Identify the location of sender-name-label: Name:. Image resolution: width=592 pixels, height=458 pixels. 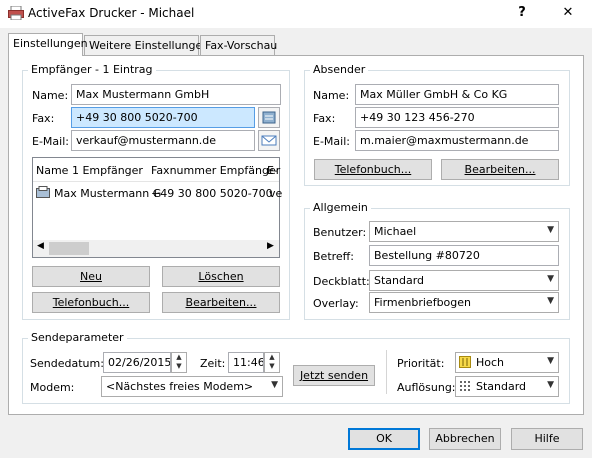
(331, 95).